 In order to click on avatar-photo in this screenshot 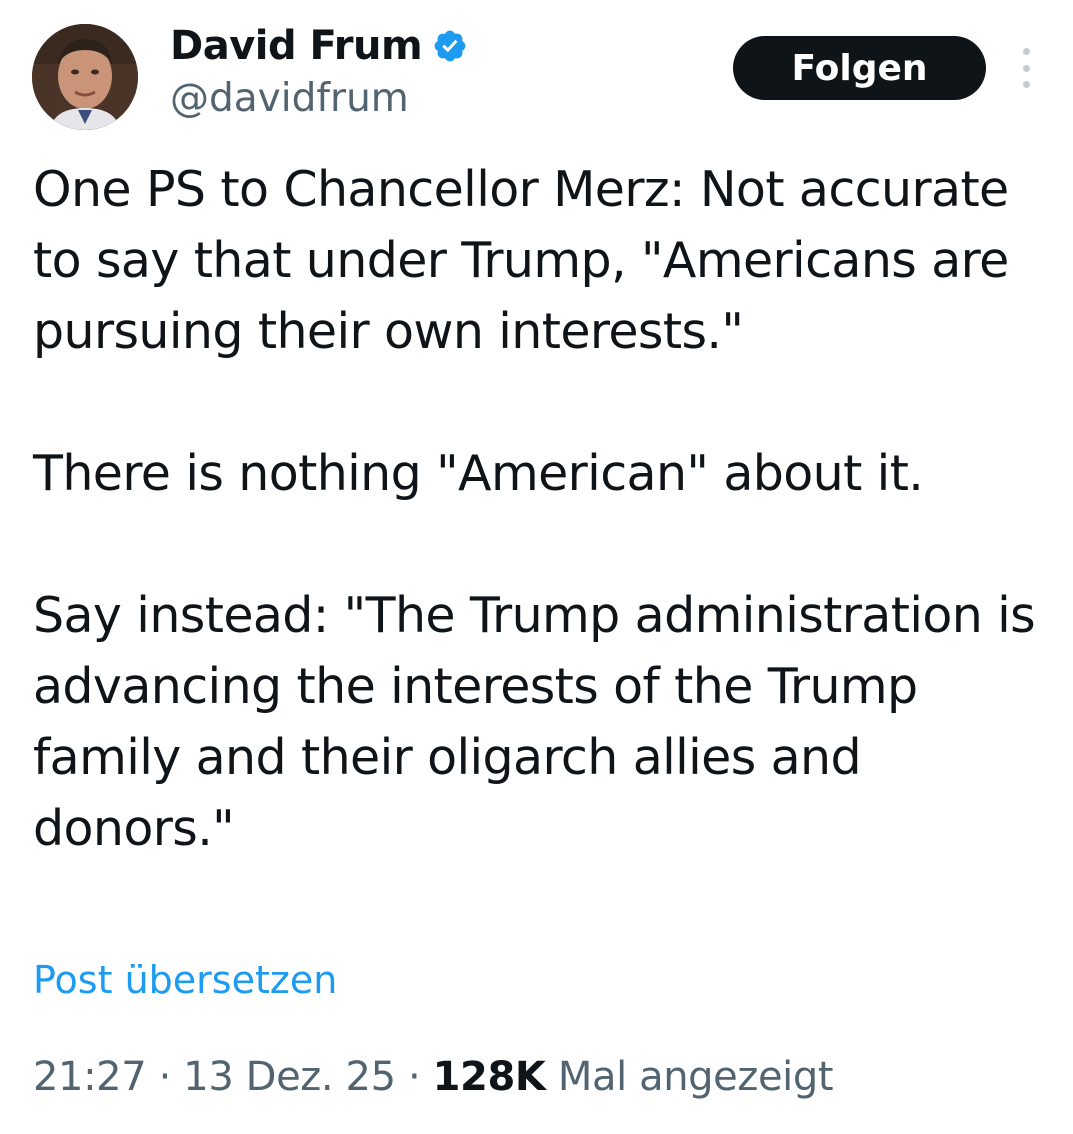, I will do `click(85, 77)`.